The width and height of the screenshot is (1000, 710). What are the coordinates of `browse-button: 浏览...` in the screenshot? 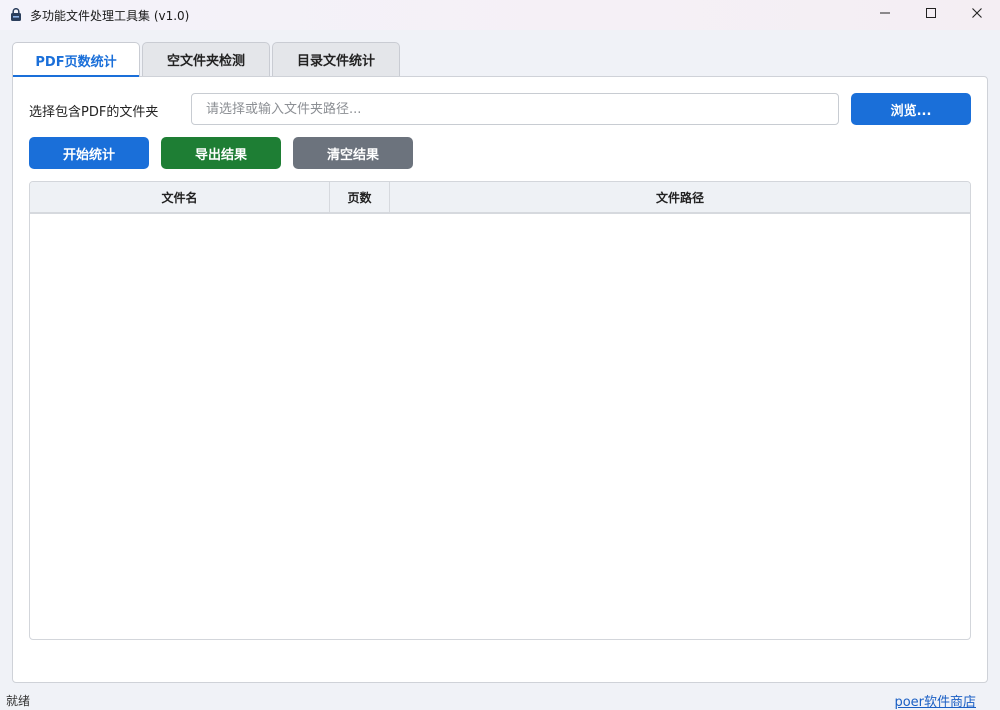 It's located at (911, 109).